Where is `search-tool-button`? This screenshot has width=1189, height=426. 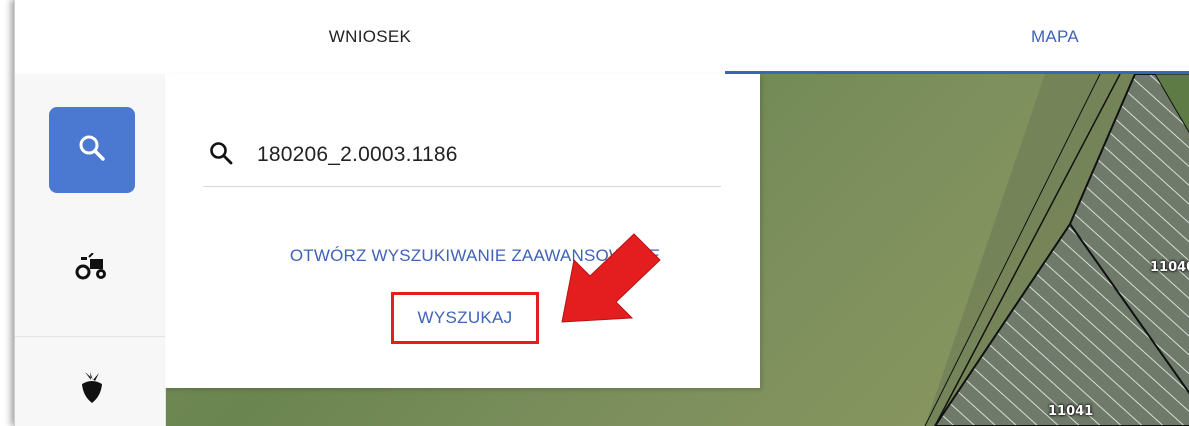
search-tool-button is located at coordinates (92, 150).